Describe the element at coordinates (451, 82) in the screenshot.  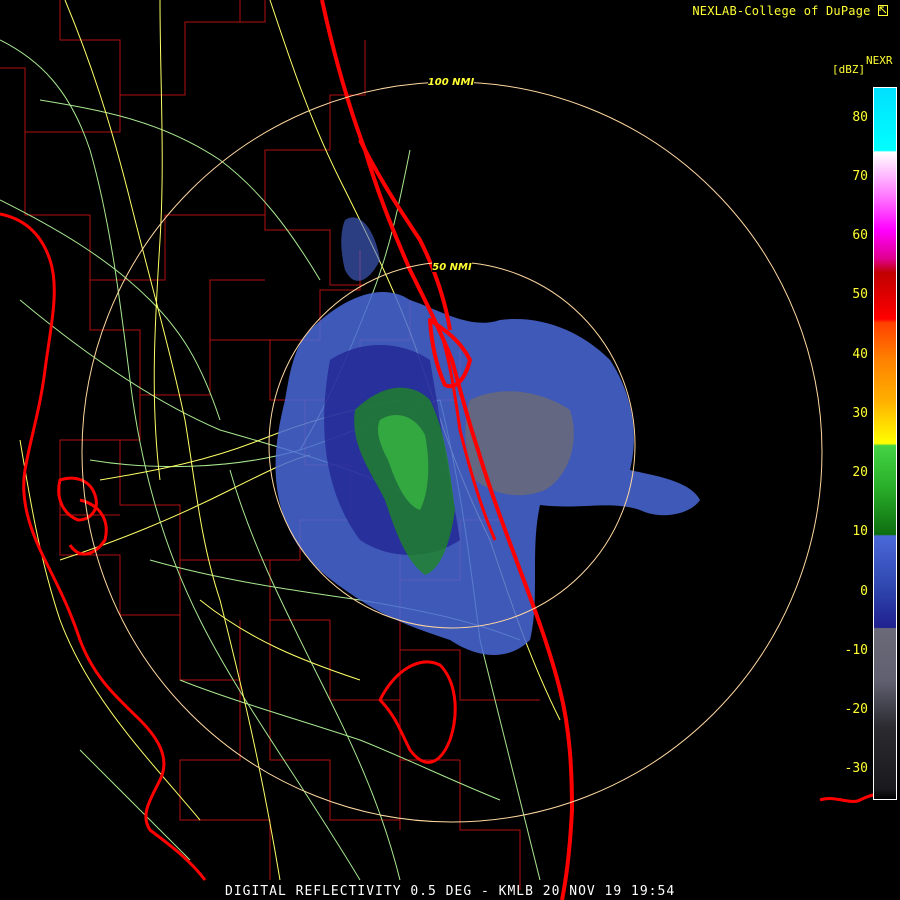
I see `range-label-100: 100 NMI` at that location.